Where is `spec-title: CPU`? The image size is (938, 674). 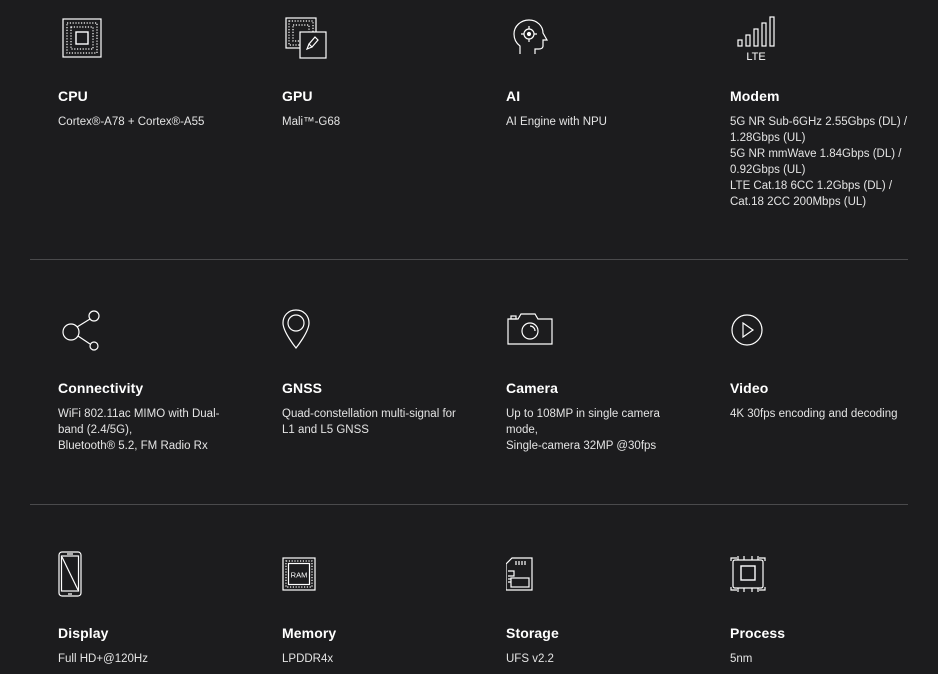 spec-title: CPU is located at coordinates (73, 96).